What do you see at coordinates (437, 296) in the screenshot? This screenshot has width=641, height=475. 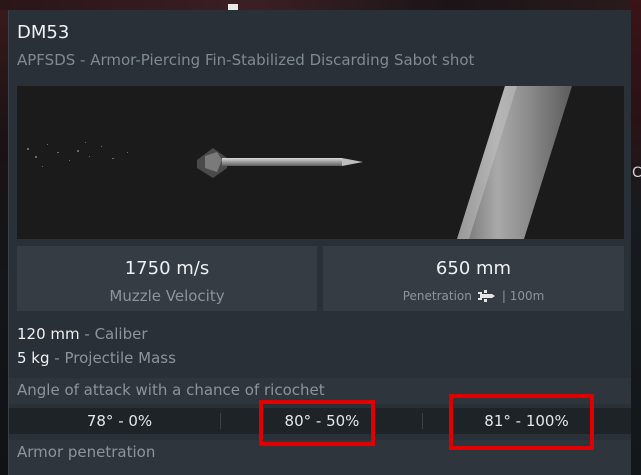 I see `penetration-label: Penetration` at bounding box center [437, 296].